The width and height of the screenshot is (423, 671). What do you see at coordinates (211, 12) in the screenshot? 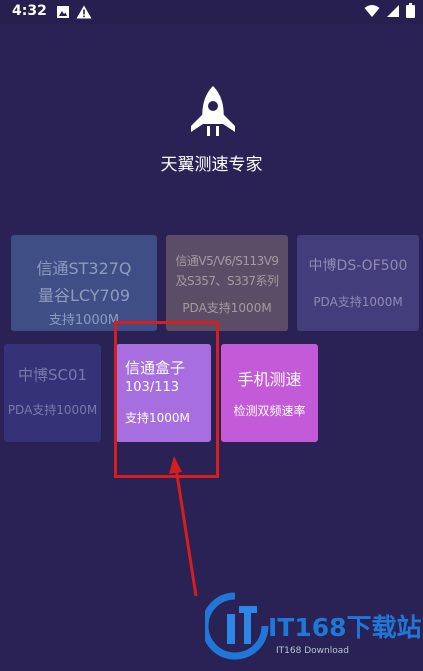
I see `status-bar: 4:32` at bounding box center [211, 12].